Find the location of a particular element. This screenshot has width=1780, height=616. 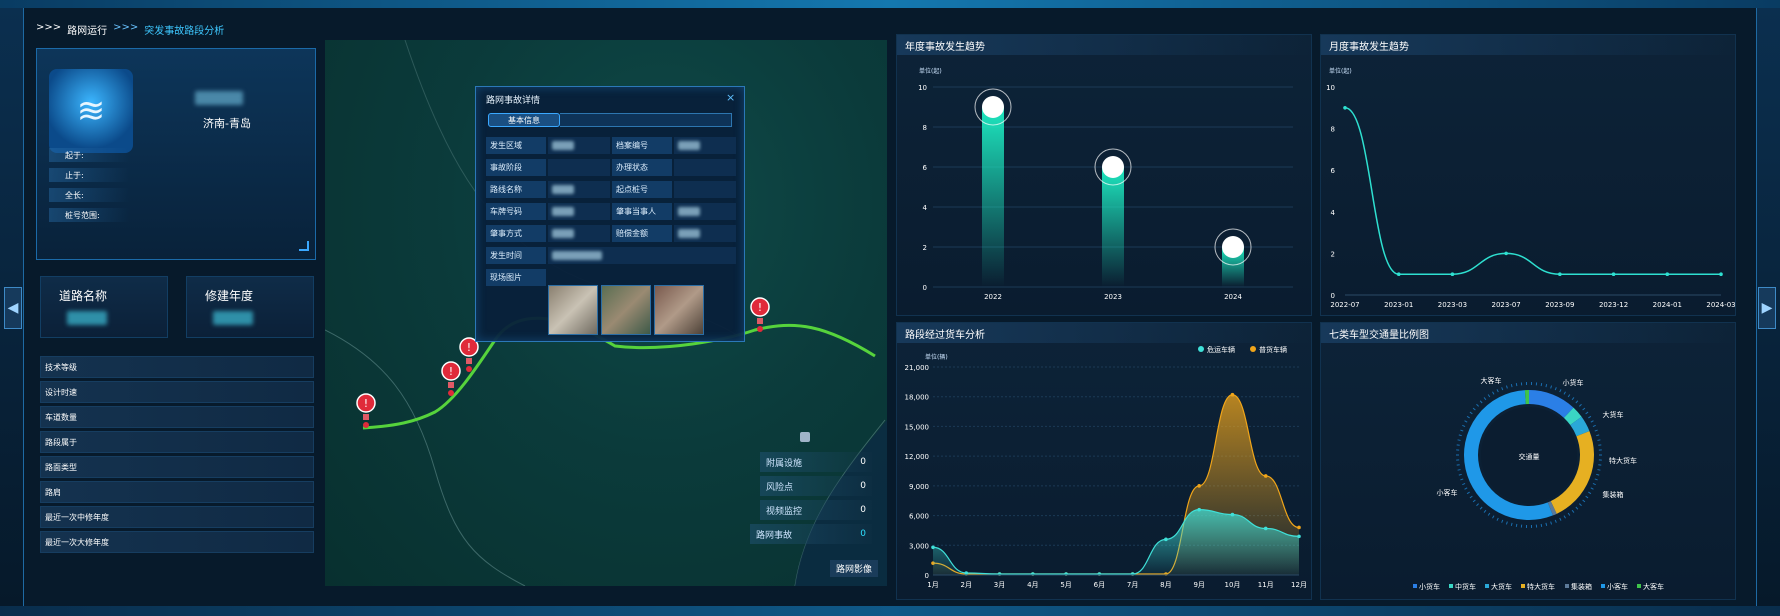

corner-decoration is located at coordinates (304, 246).